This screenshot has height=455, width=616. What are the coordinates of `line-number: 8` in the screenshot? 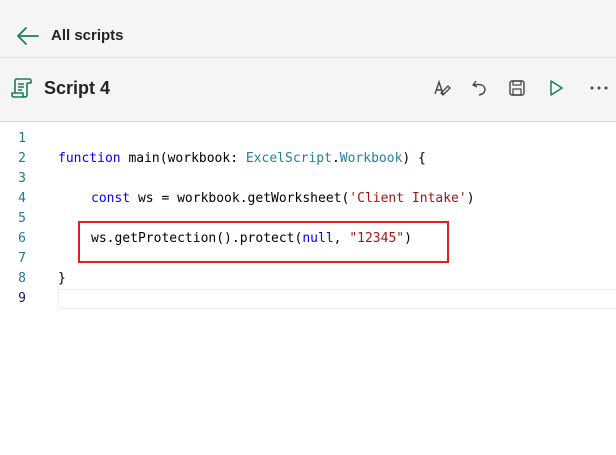 It's located at (22, 278).